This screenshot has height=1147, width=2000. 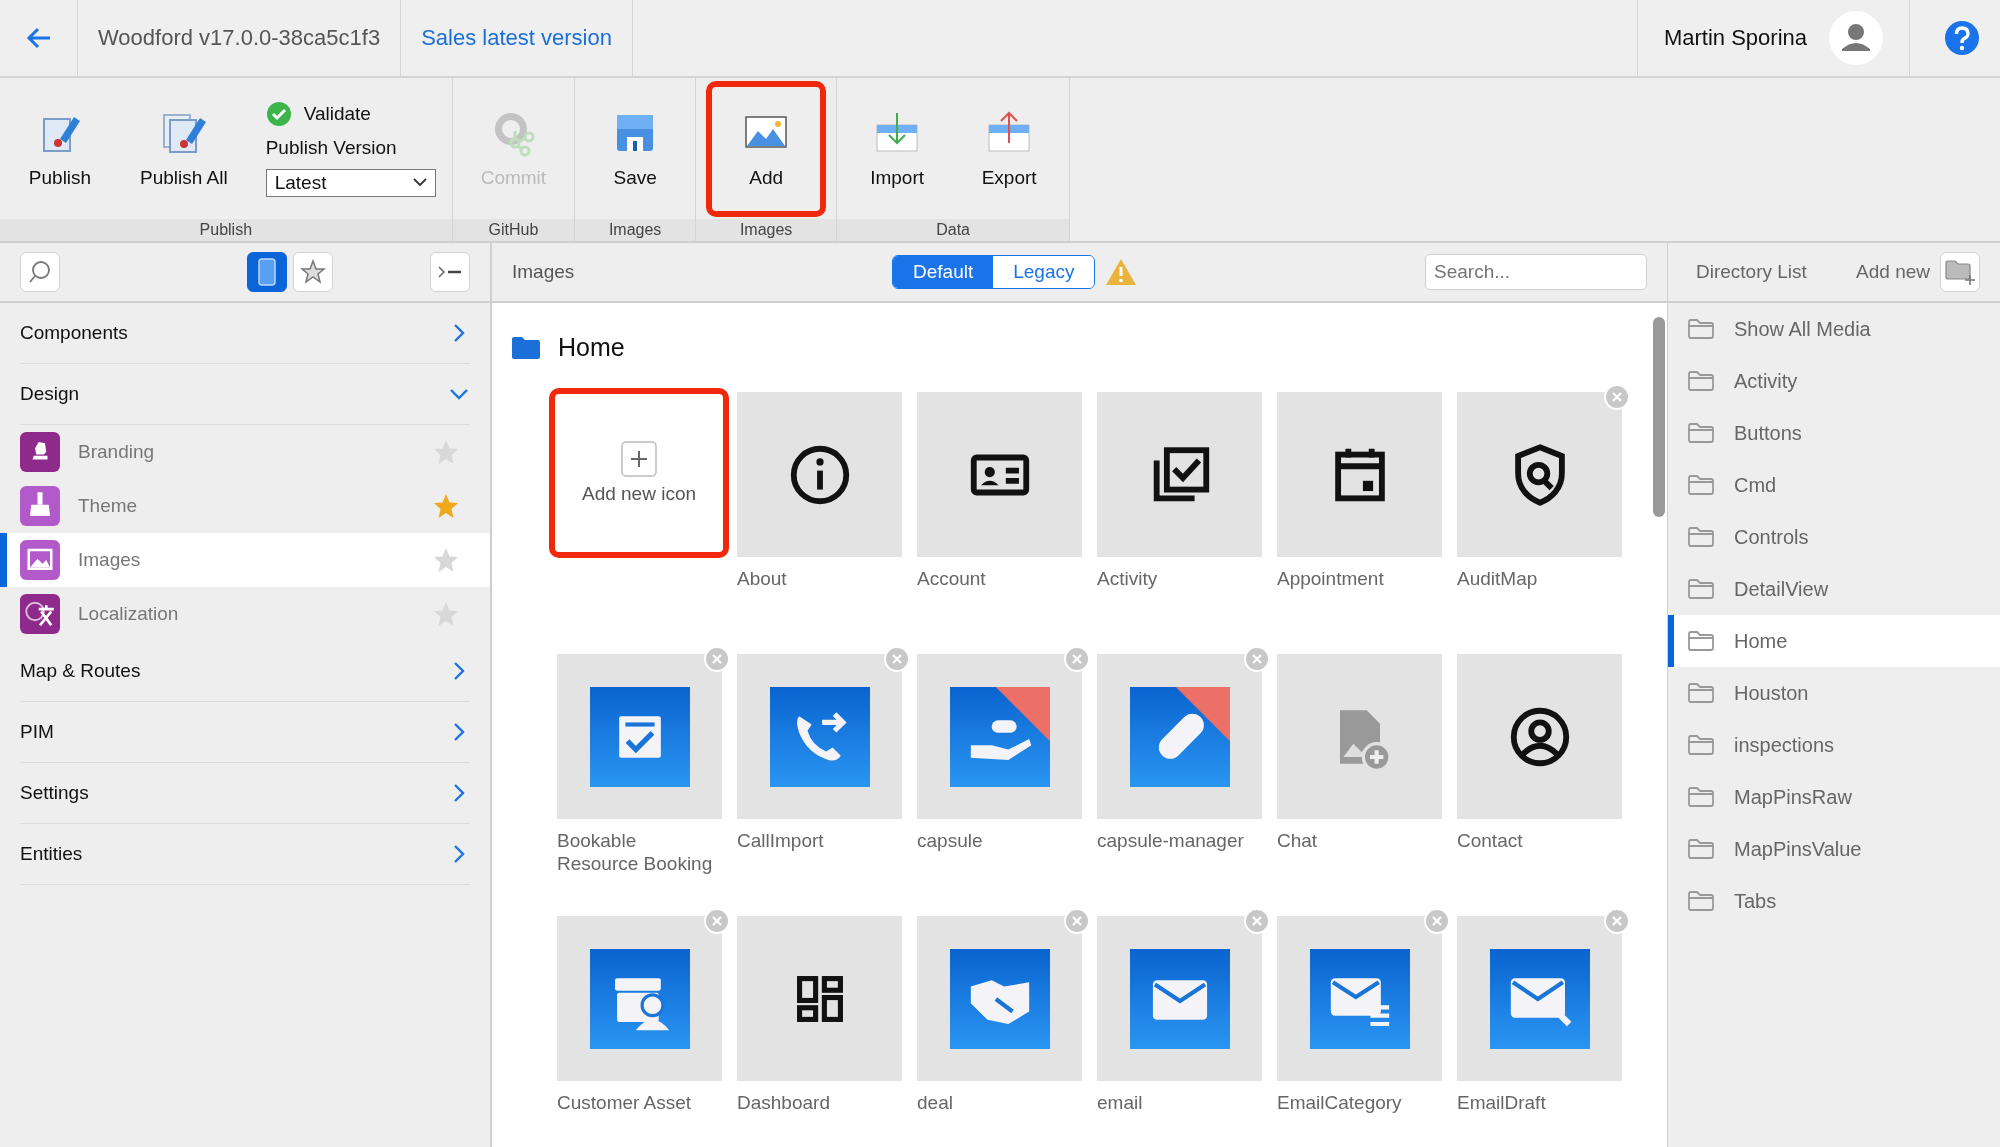 What do you see at coordinates (1498, 578) in the screenshot?
I see `image-name: AuditMap` at bounding box center [1498, 578].